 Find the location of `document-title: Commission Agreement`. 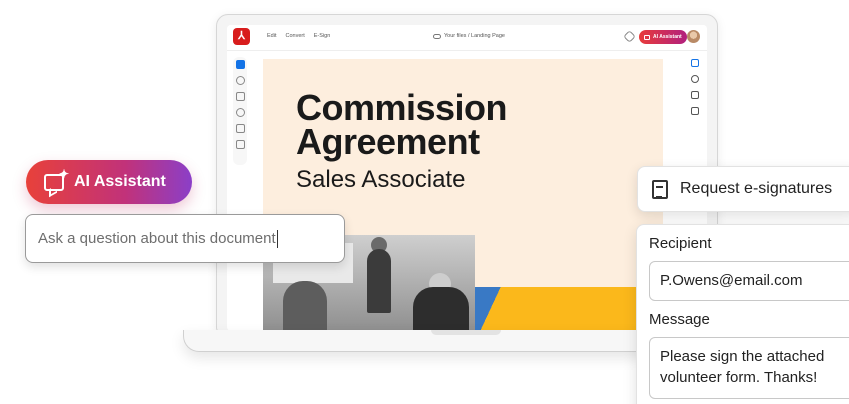

document-title: Commission Agreement is located at coordinates (402, 124).